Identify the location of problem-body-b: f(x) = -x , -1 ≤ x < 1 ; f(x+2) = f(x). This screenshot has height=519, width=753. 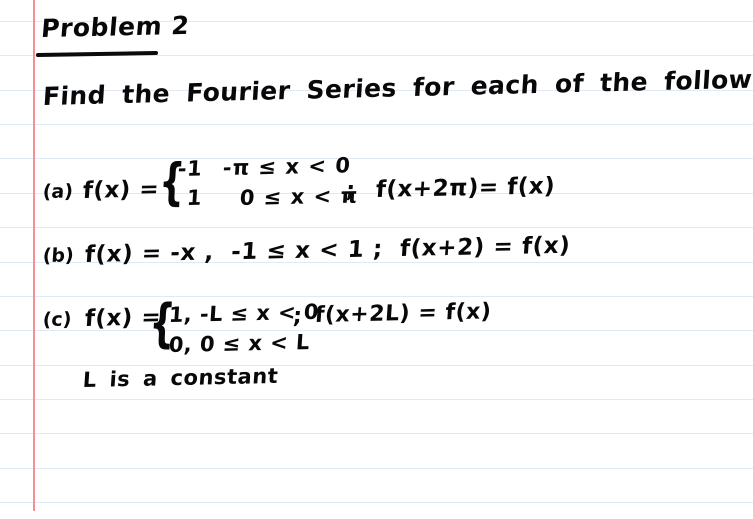
(328, 250).